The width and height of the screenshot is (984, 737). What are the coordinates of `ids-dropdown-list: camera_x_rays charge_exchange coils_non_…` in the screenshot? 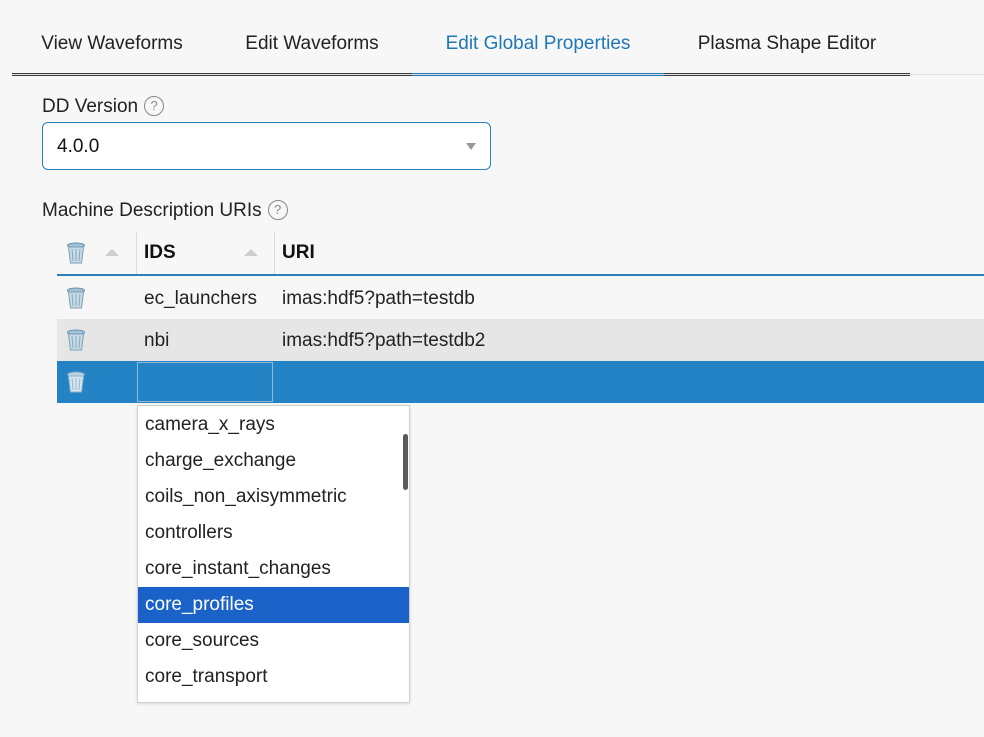 It's located at (273, 554).